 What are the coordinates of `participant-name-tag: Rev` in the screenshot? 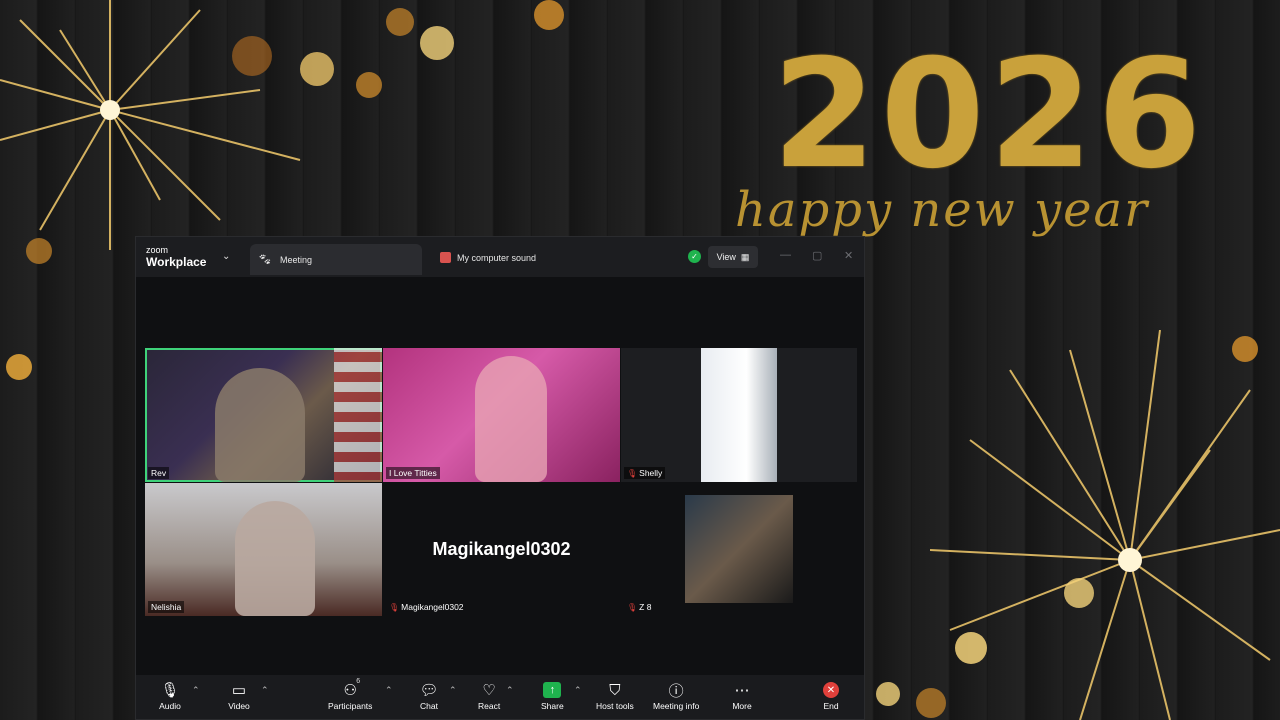 It's located at (159, 473).